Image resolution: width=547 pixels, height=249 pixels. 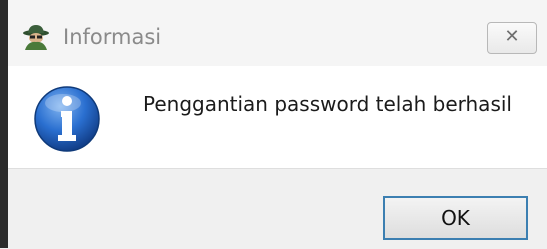 I want to click on window-edge, so click(x=4, y=124).